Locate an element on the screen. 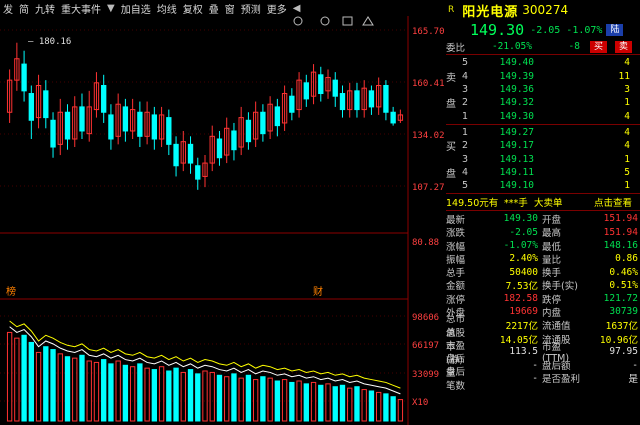 The image size is (640, 425). quote-label: 开盘 is located at coordinates (552, 220).